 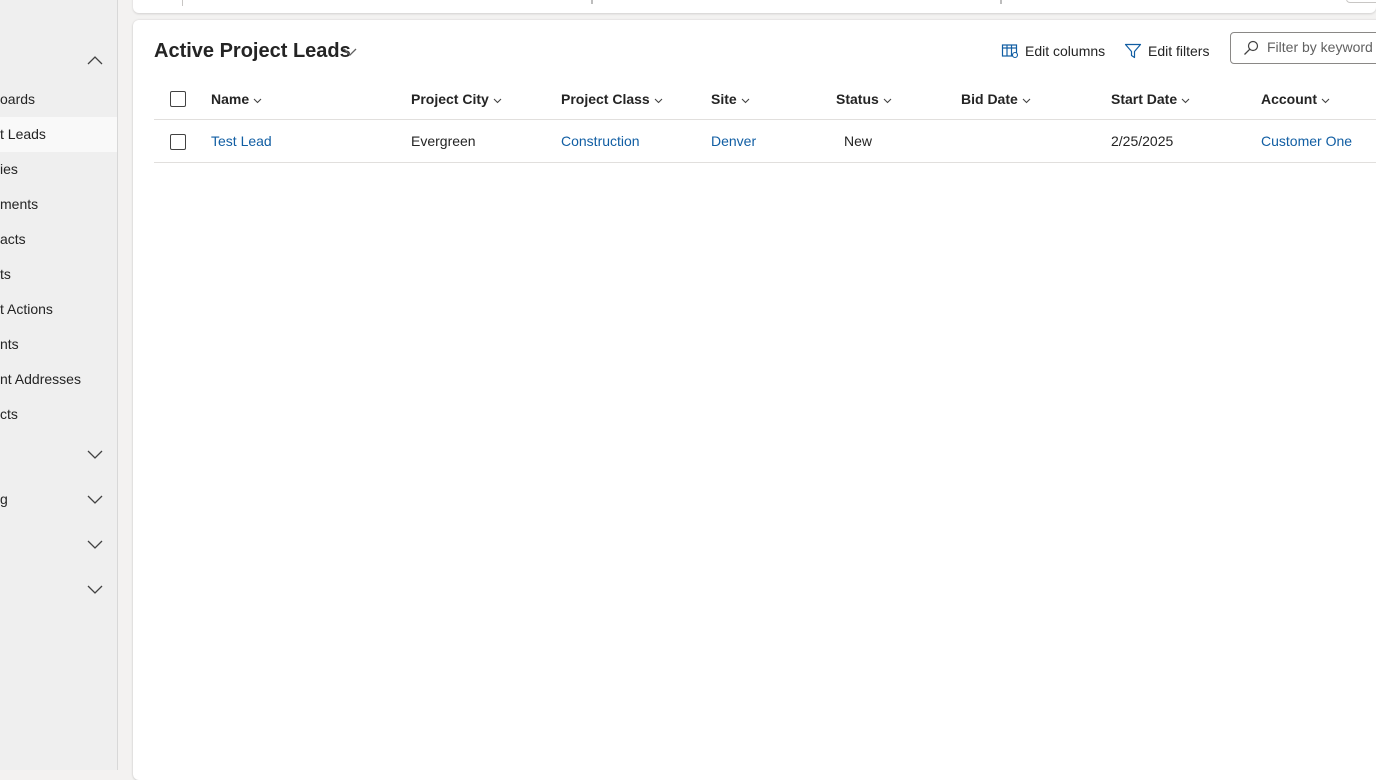 What do you see at coordinates (23, 134) in the screenshot?
I see `sidebar-item-label: t Leads` at bounding box center [23, 134].